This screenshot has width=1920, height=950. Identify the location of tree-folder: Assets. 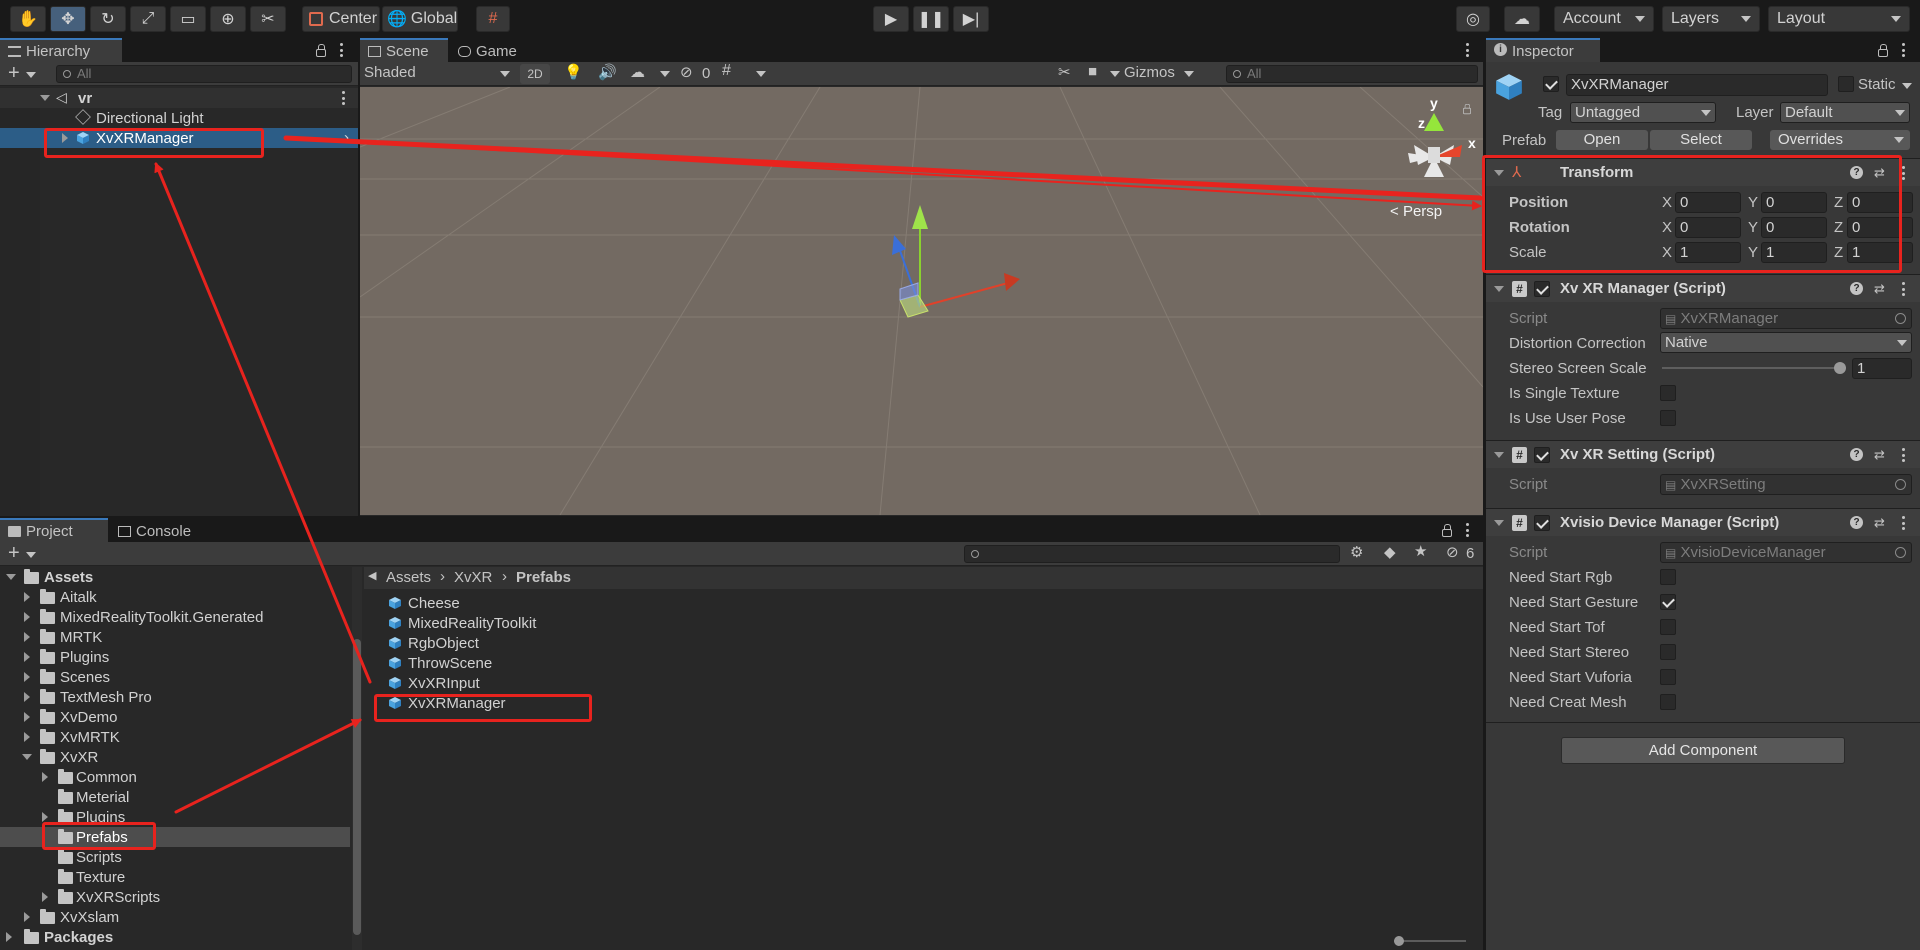
(175, 577).